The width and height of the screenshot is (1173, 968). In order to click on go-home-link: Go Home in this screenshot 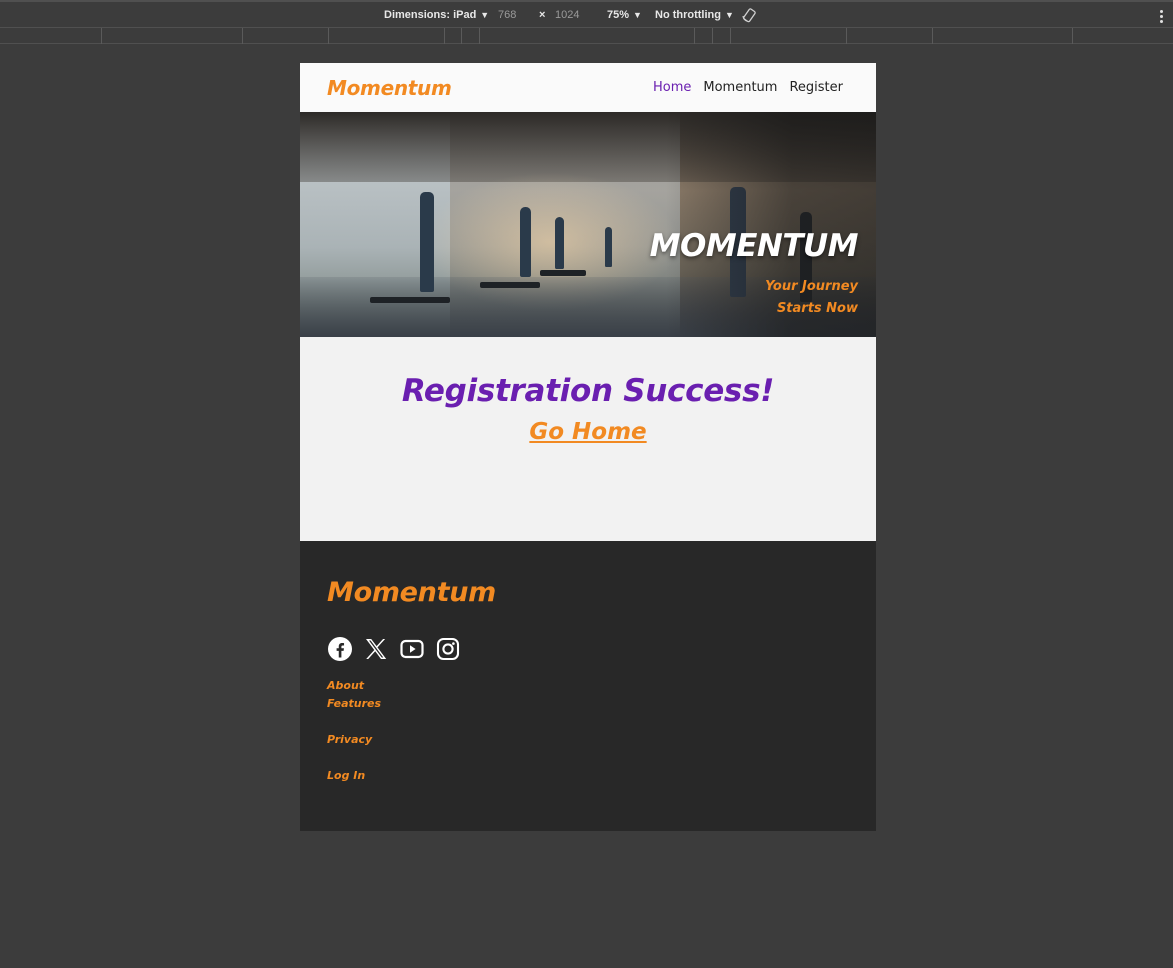, I will do `click(587, 432)`.